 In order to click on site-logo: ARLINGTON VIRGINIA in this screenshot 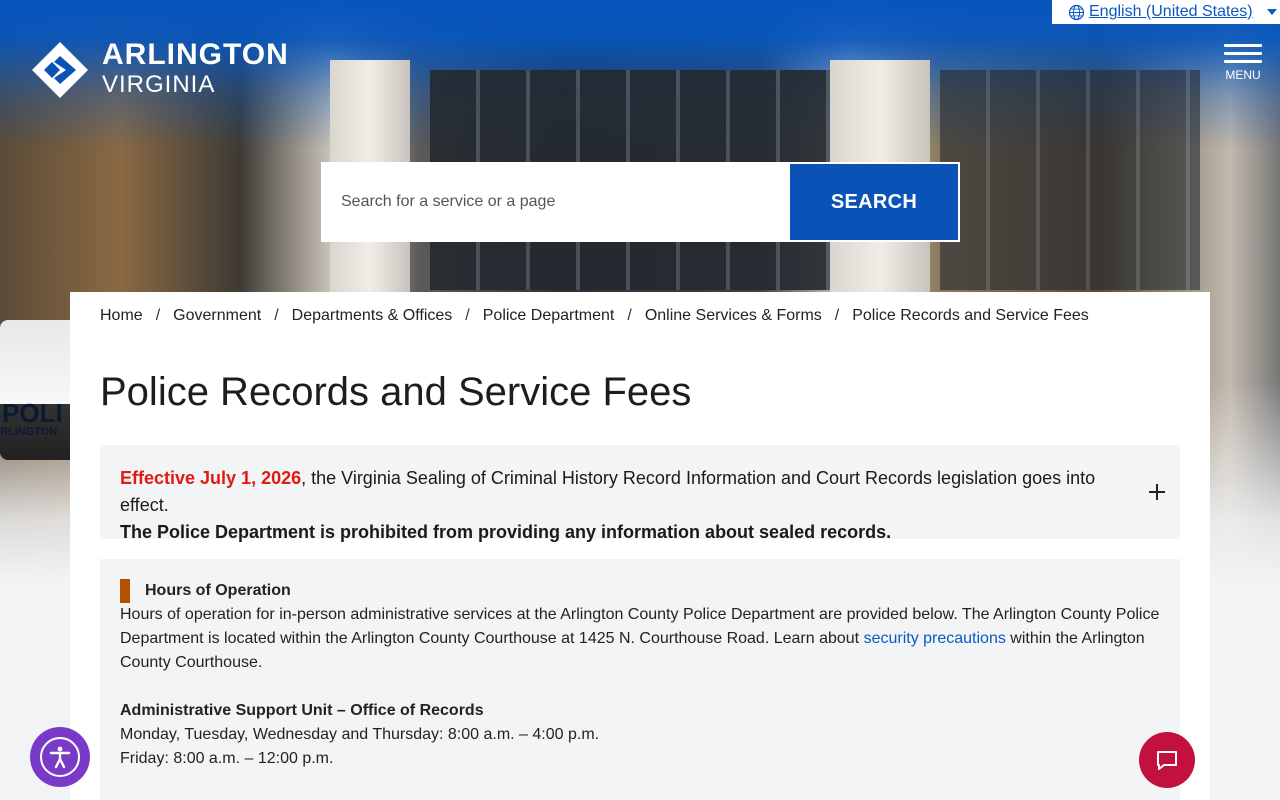, I will do `click(159, 70)`.